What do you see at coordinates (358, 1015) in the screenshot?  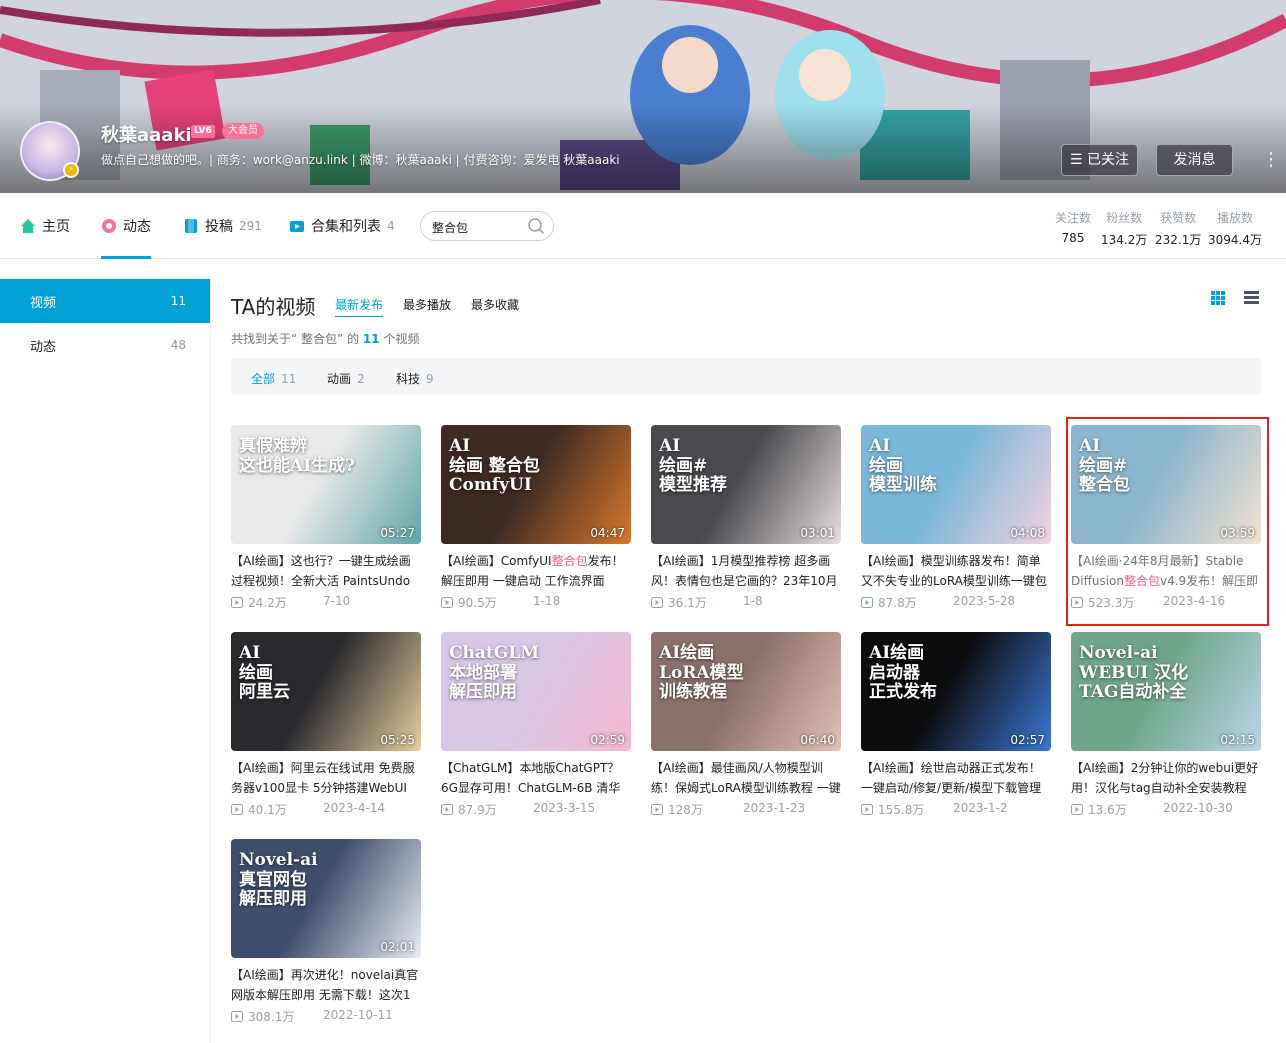 I see `upload-date: 2022-10-11` at bounding box center [358, 1015].